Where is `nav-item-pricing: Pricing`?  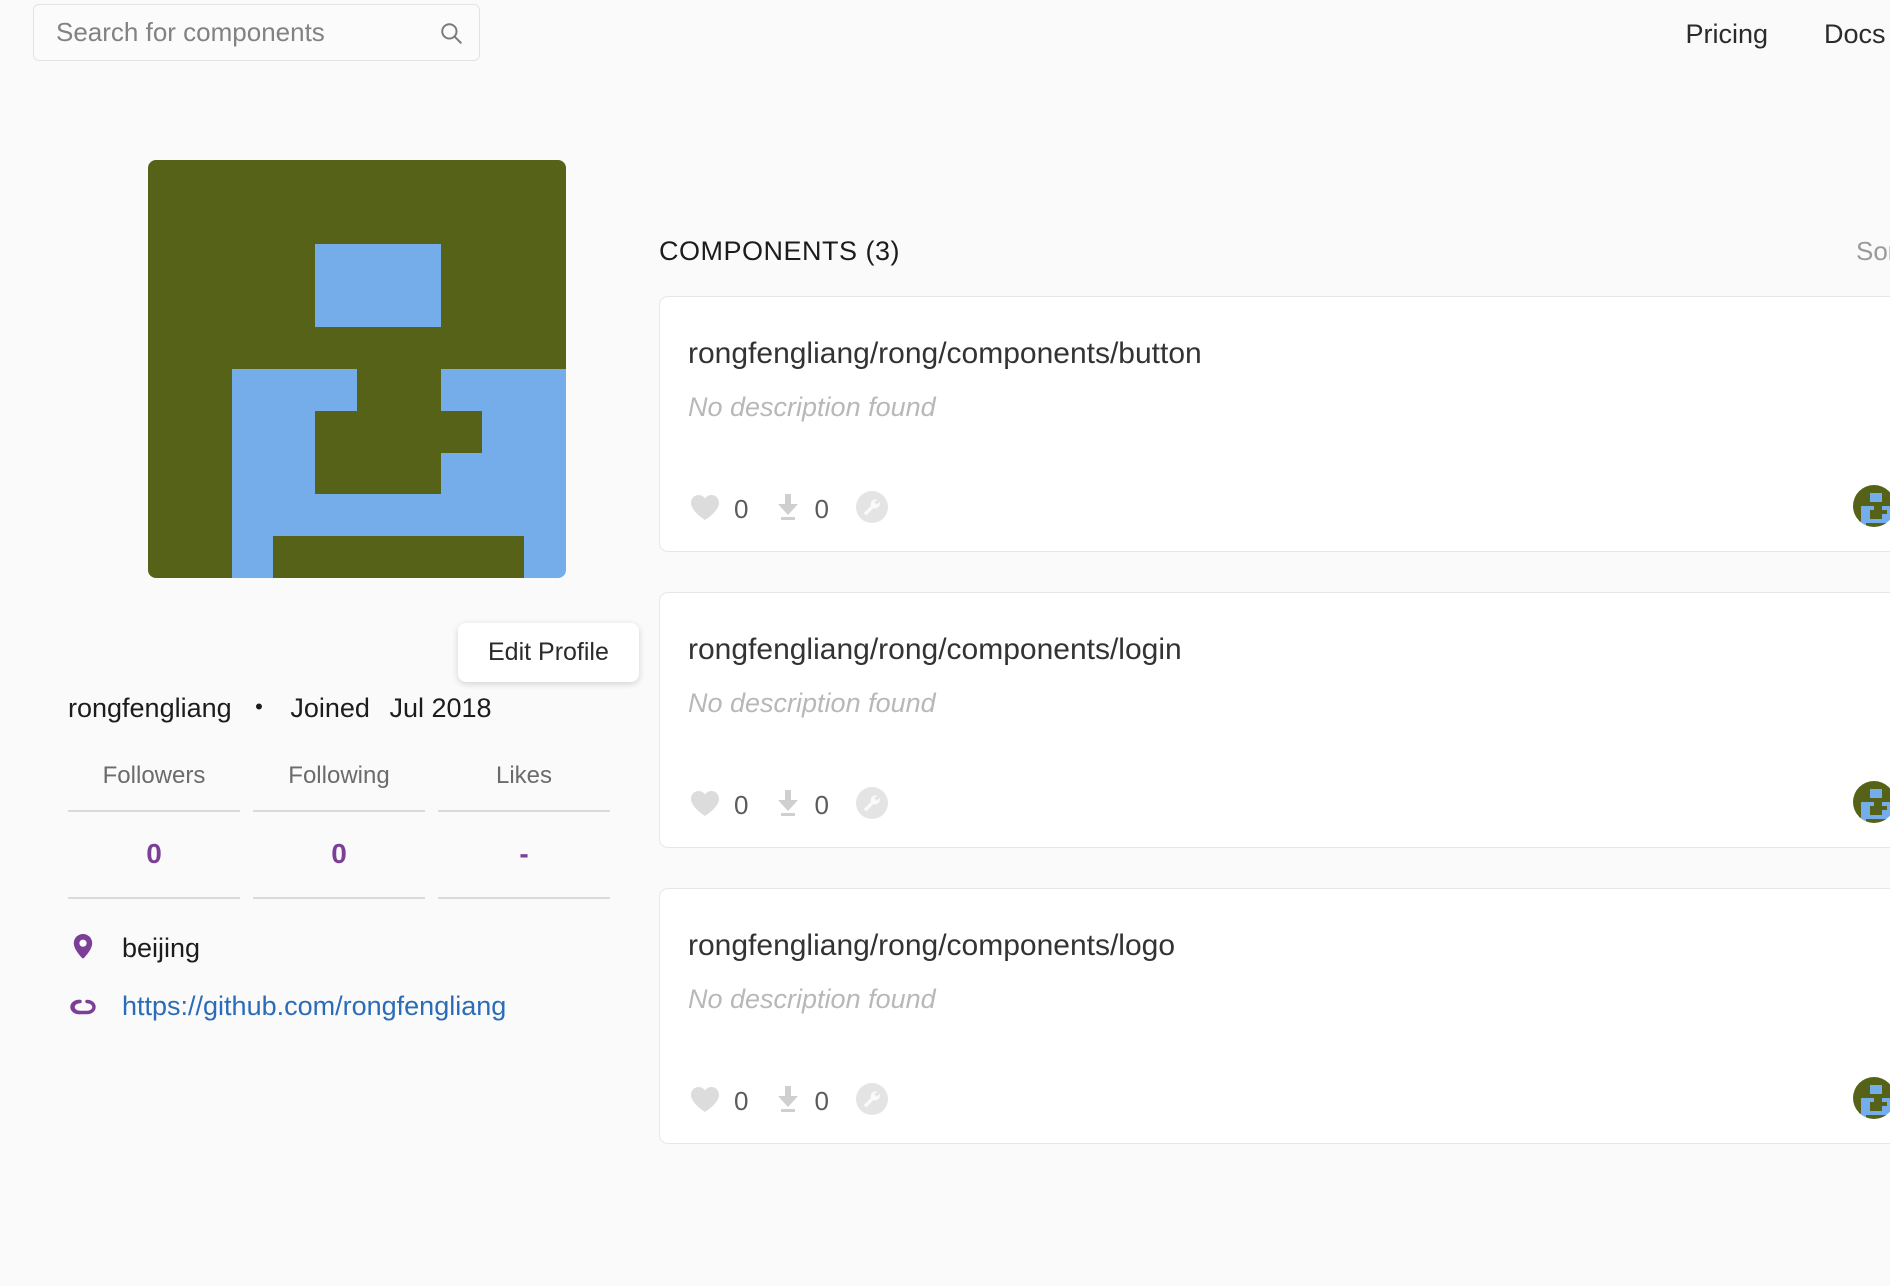
nav-item-pricing: Pricing is located at coordinates (1726, 34).